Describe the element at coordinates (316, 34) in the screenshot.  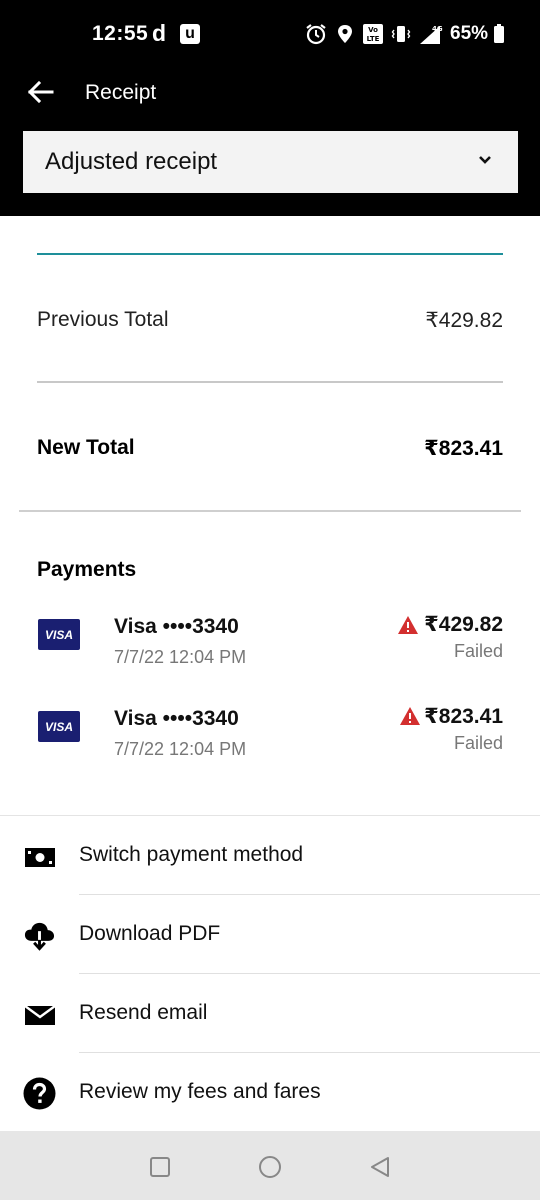
I see `alarm-icon` at that location.